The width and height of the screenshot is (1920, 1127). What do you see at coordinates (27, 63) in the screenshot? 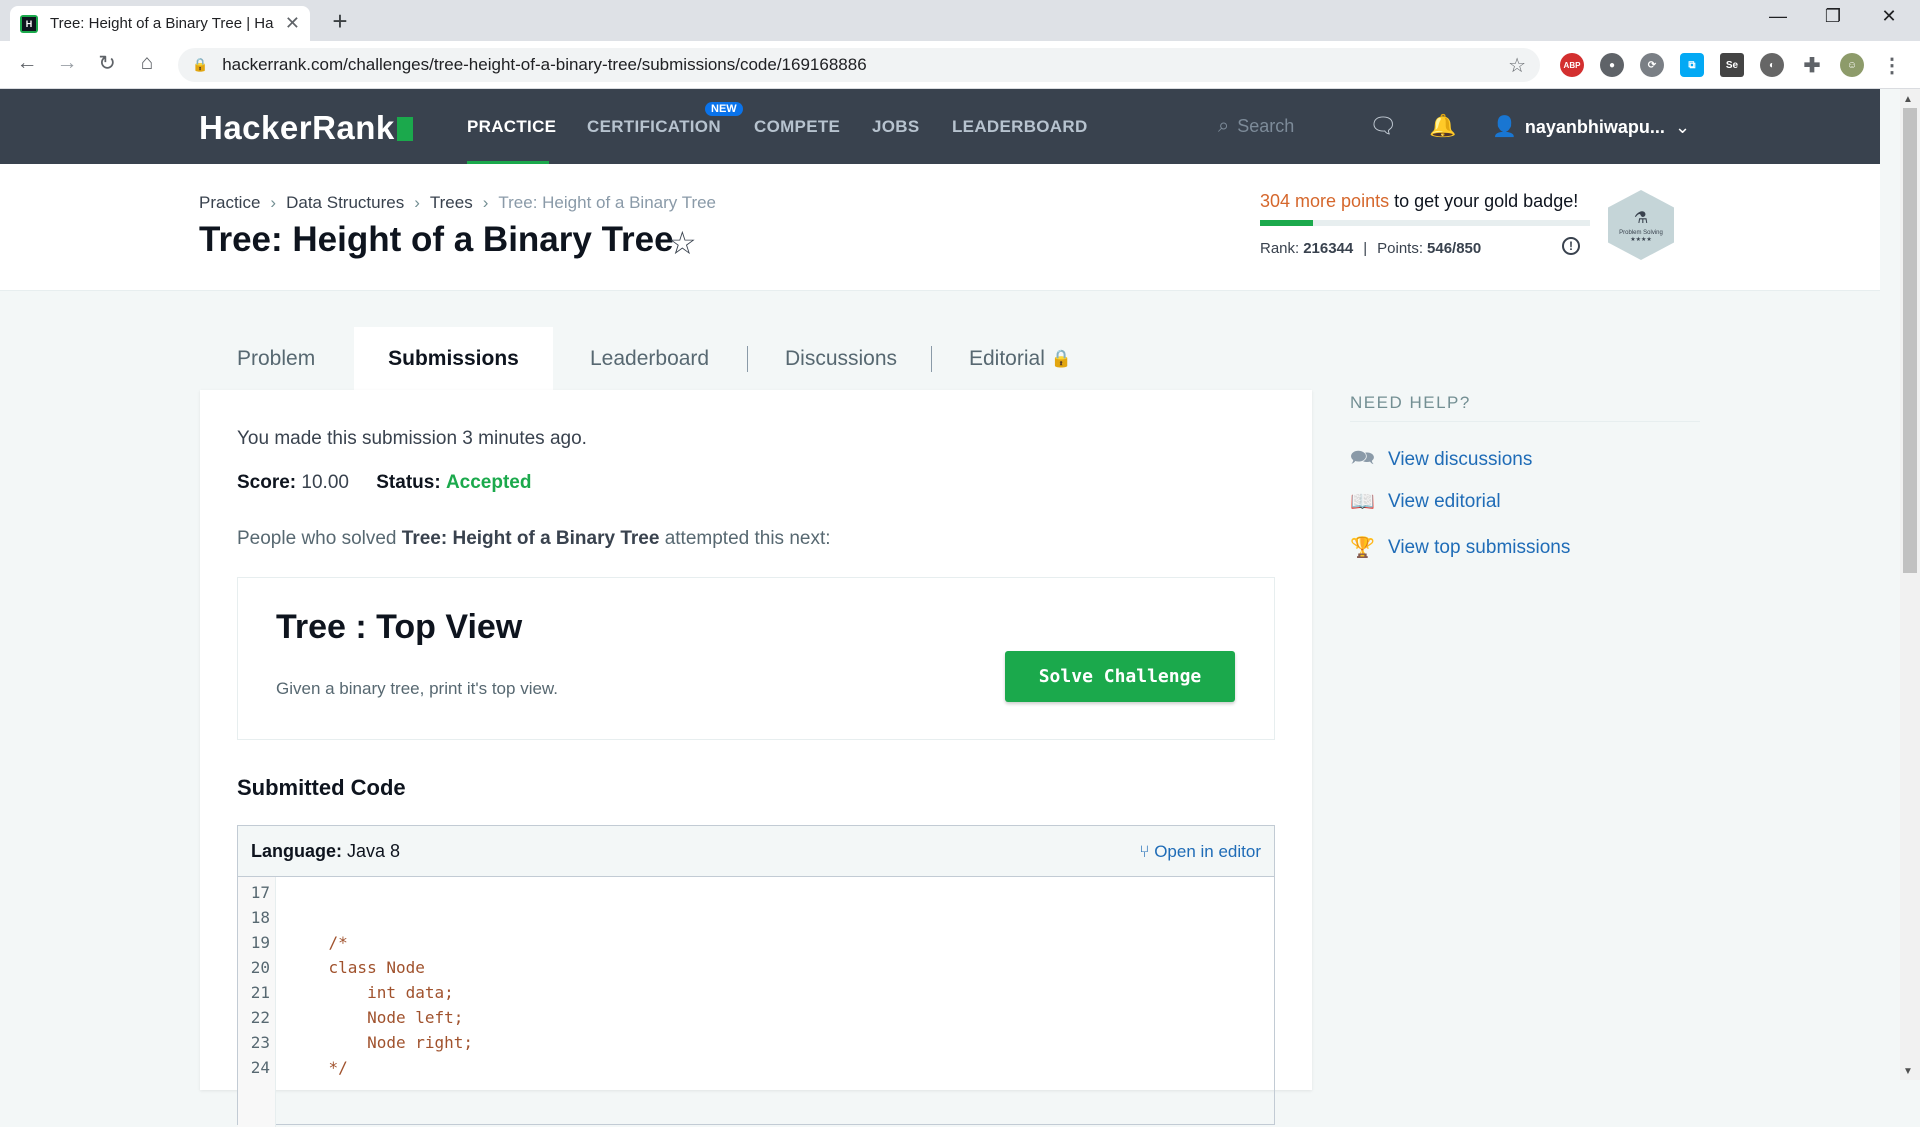
I see `back-icon: ←` at bounding box center [27, 63].